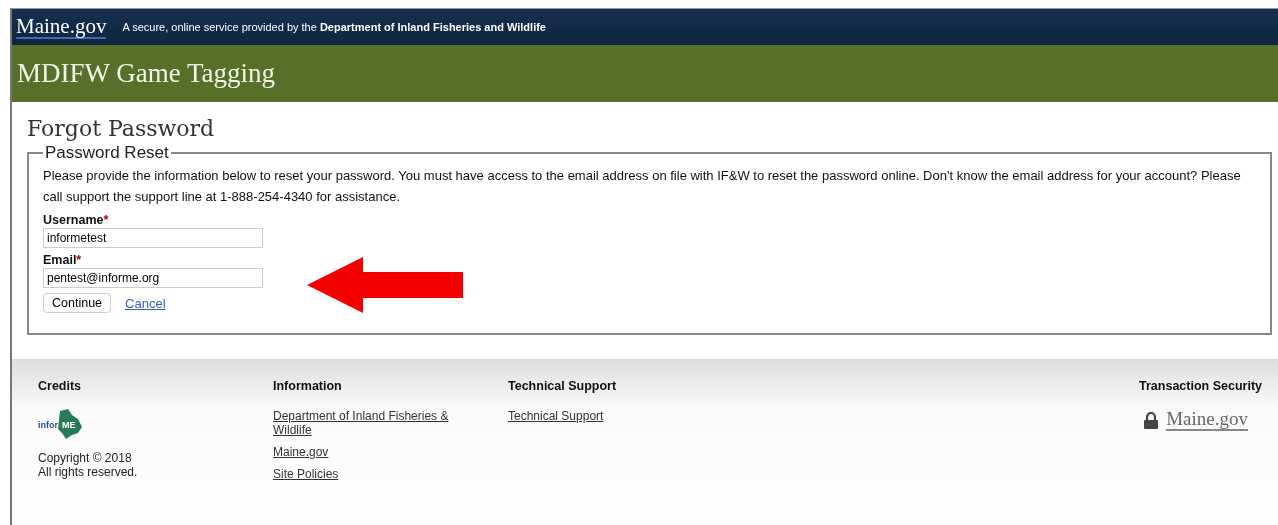 The width and height of the screenshot is (1278, 525). What do you see at coordinates (563, 386) in the screenshot?
I see `footer-heading: Technical Support` at bounding box center [563, 386].